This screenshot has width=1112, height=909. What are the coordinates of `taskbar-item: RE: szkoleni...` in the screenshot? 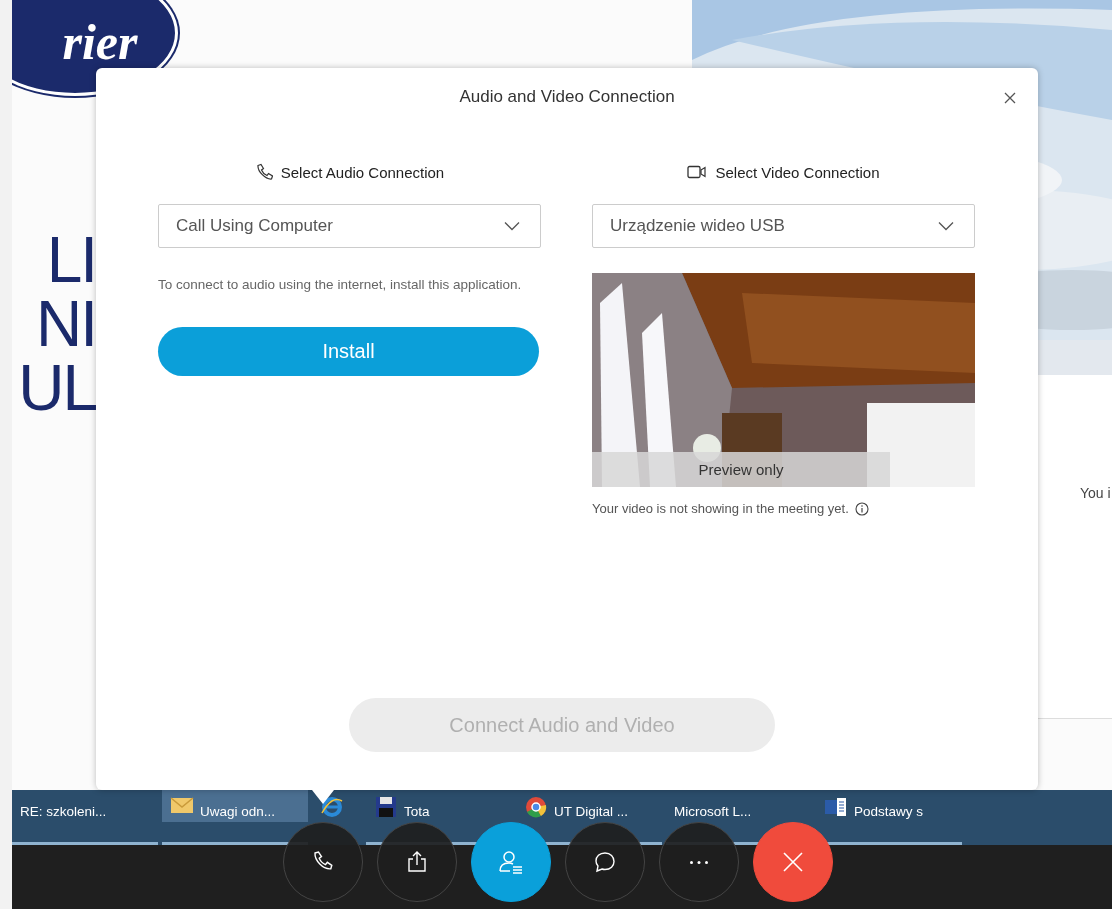 It's located at (85, 806).